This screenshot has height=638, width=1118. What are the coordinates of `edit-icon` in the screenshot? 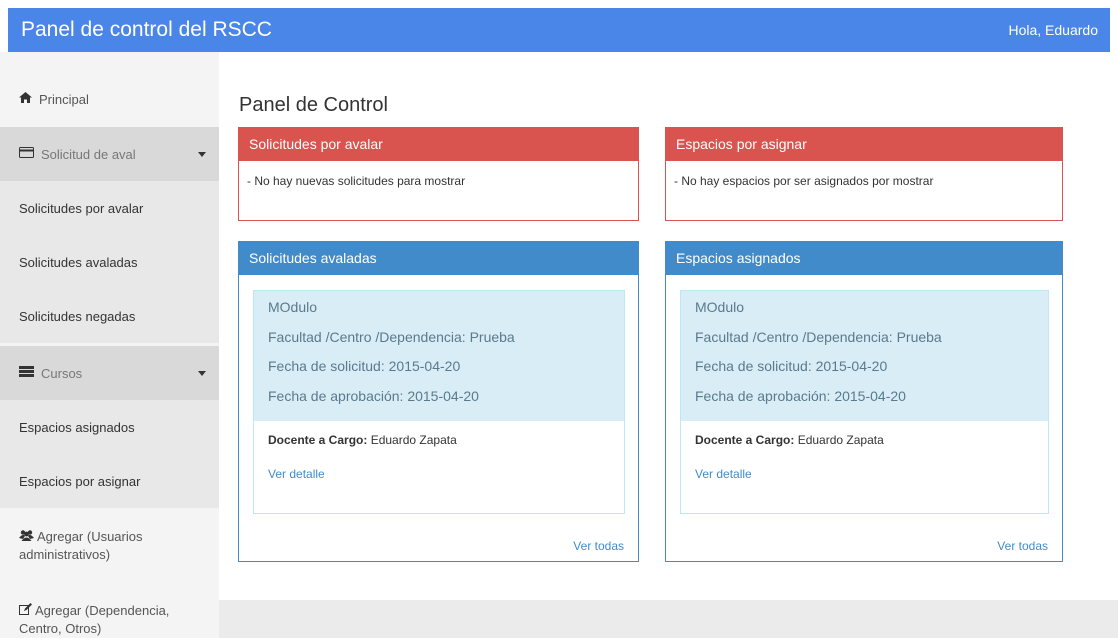 It's located at (25, 611).